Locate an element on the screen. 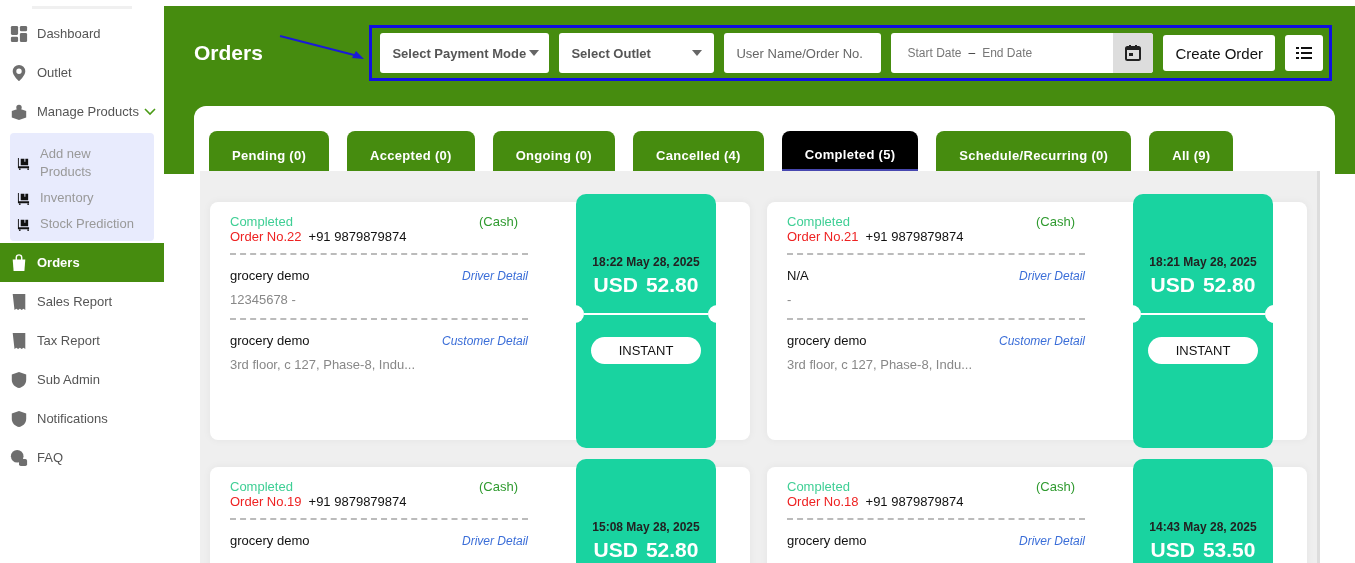 The width and height of the screenshot is (1355, 563). status-tab: Schedule/Recurring (0) is located at coordinates (1034, 151).